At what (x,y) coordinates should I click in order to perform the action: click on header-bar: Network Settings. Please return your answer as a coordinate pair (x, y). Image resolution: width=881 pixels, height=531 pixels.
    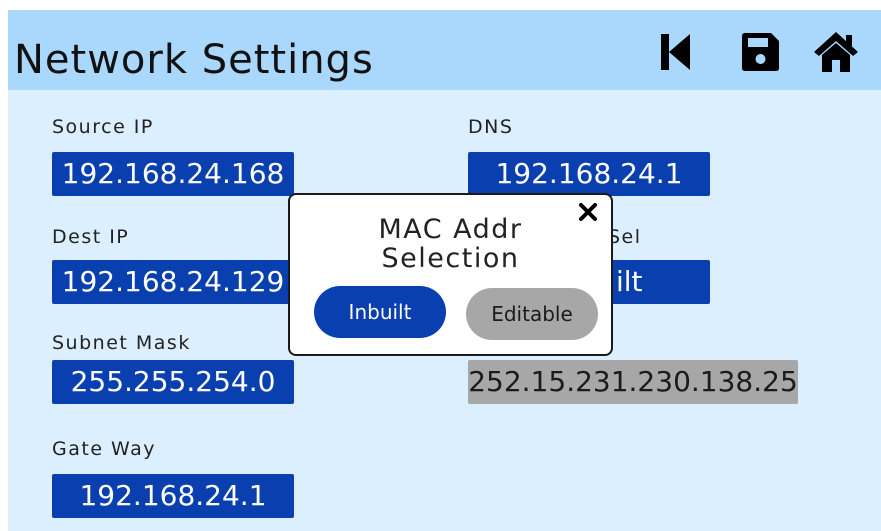
    Looking at the image, I should click on (444, 50).